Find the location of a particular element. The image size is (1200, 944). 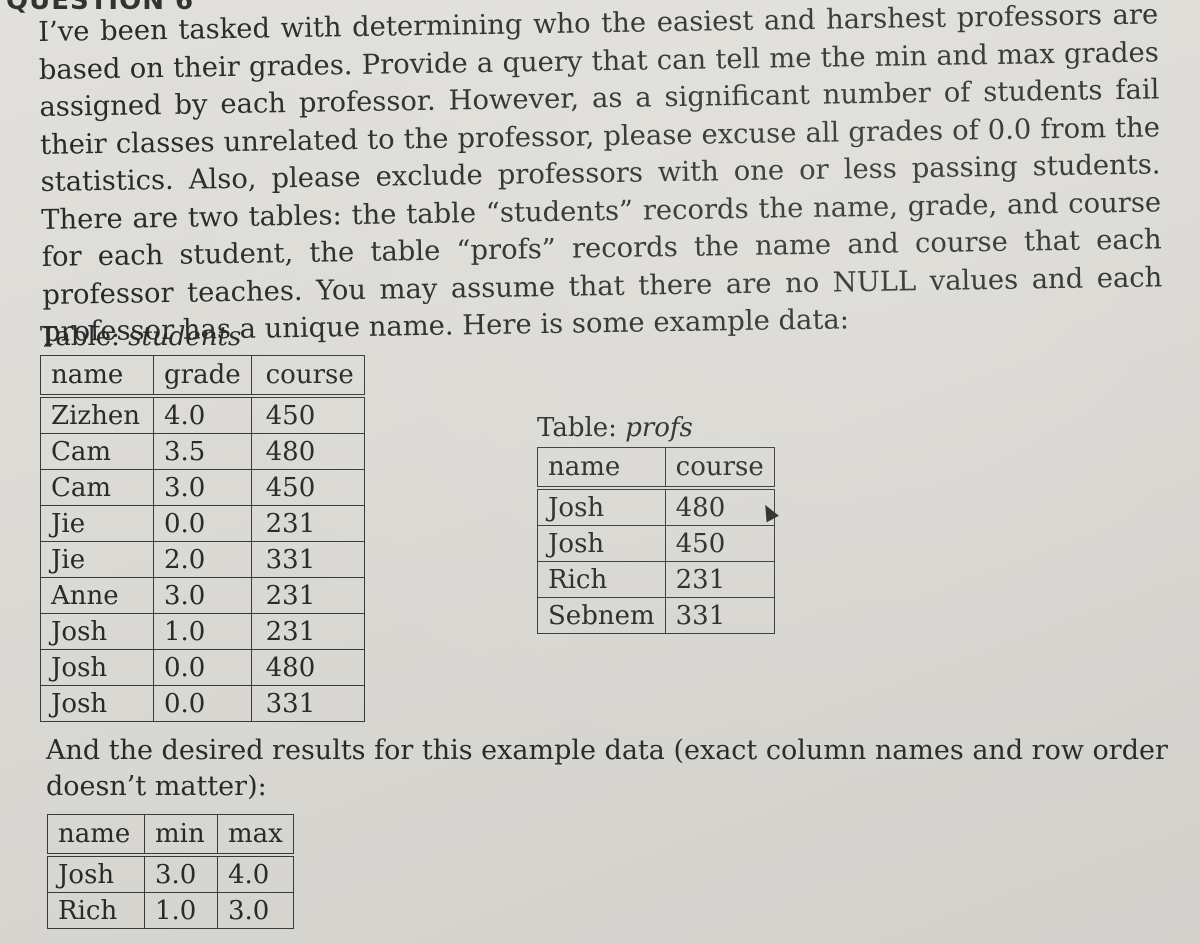

cell-min: 1.0 is located at coordinates (181, 910).